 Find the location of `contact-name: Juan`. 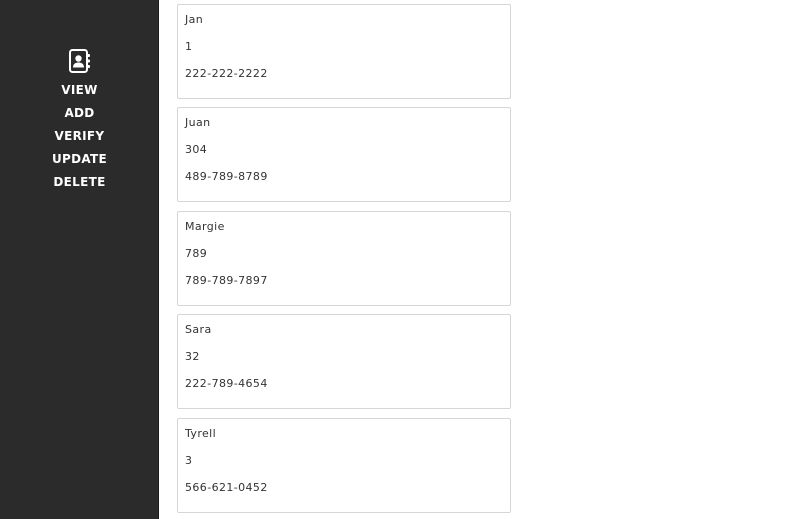

contact-name: Juan is located at coordinates (198, 122).